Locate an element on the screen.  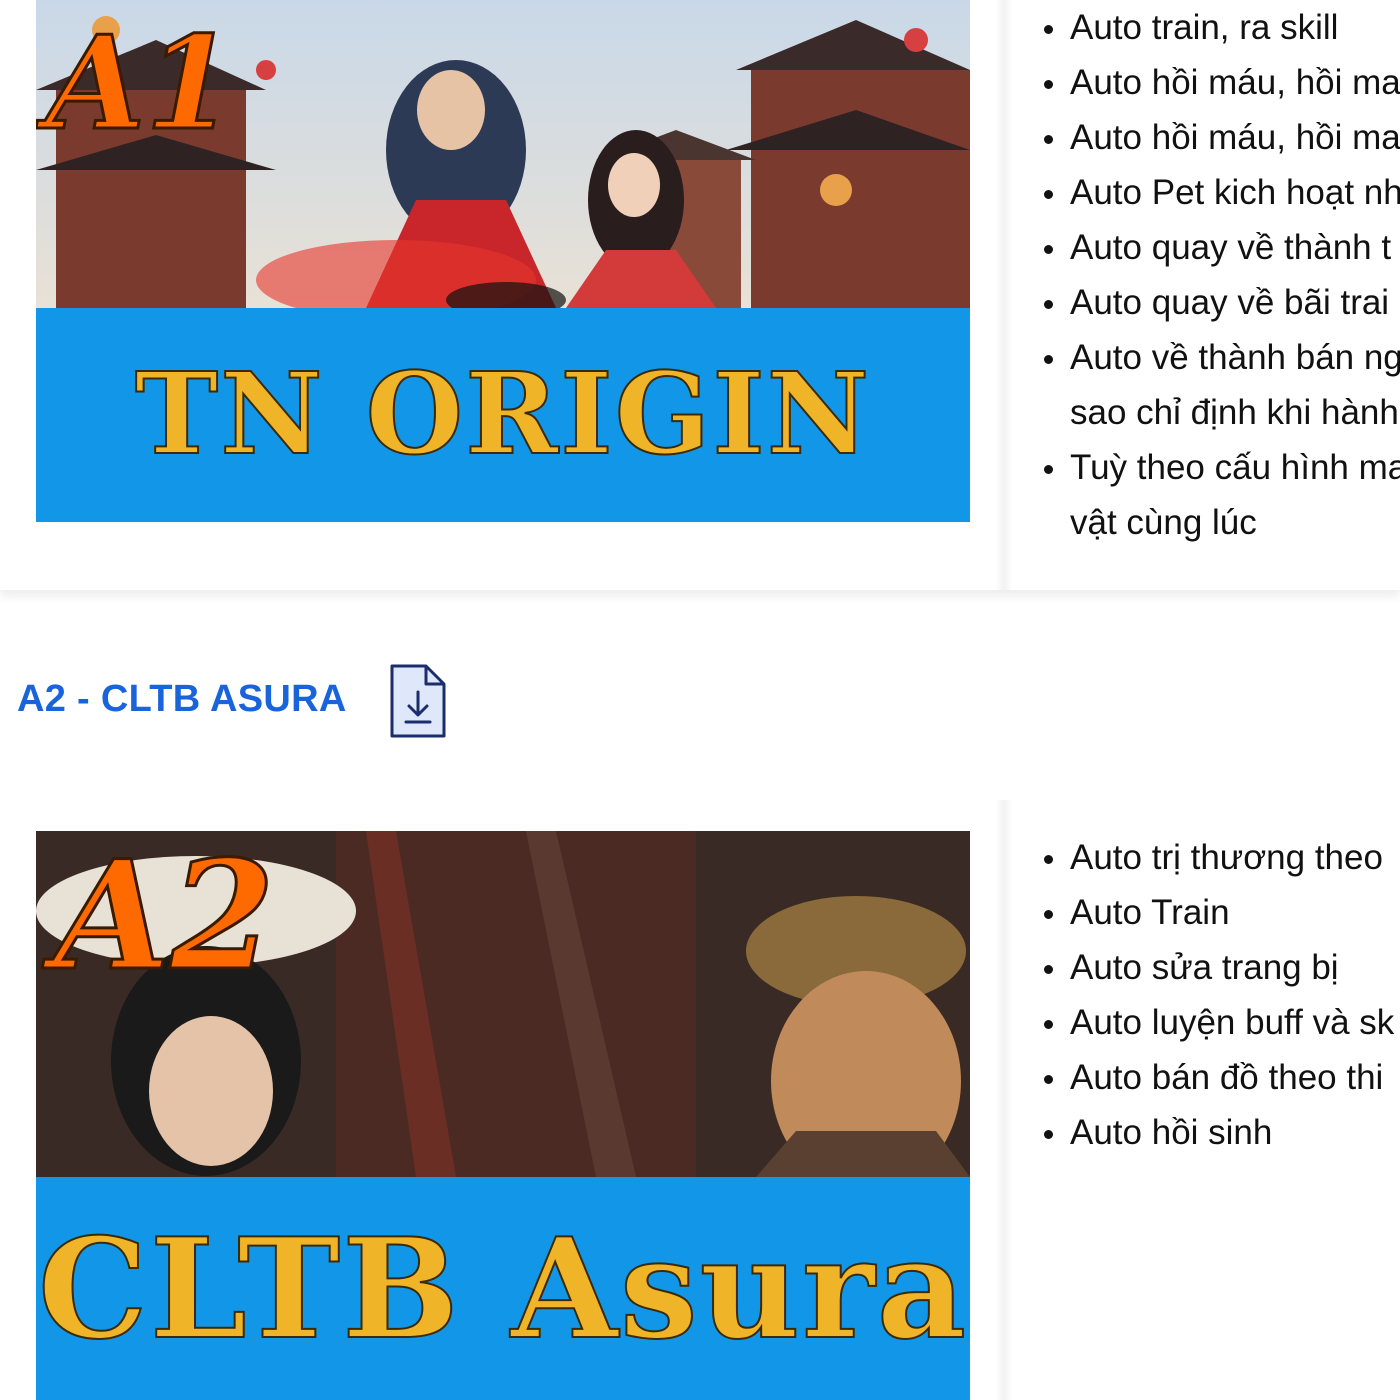
list-item-continuation: vật cùng lúc is located at coordinates (1220, 522).